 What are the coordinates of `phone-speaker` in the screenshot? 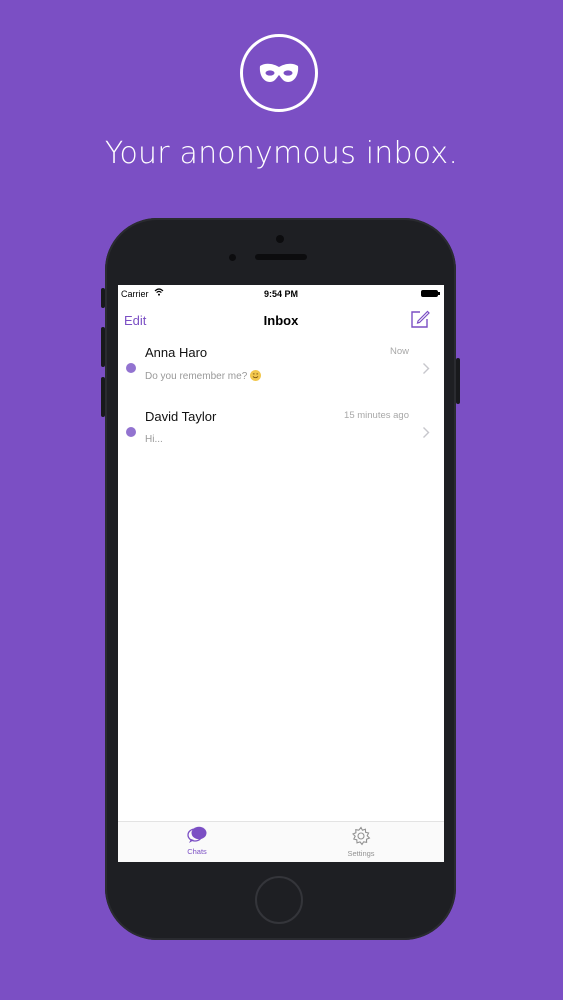 It's located at (281, 257).